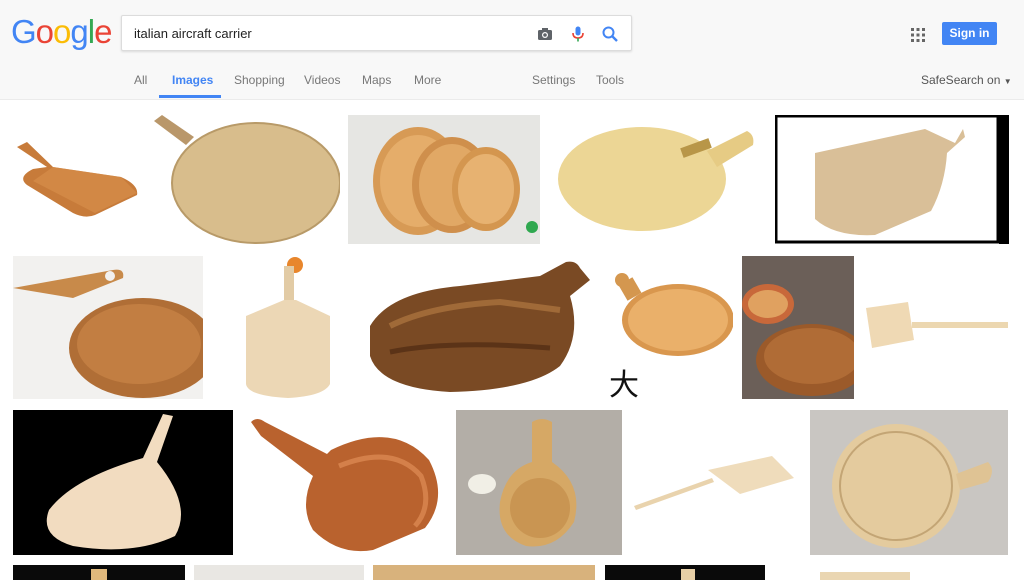 This screenshot has width=1024, height=580. Describe the element at coordinates (322, 80) in the screenshot. I see `tab-videos: Videos` at that location.